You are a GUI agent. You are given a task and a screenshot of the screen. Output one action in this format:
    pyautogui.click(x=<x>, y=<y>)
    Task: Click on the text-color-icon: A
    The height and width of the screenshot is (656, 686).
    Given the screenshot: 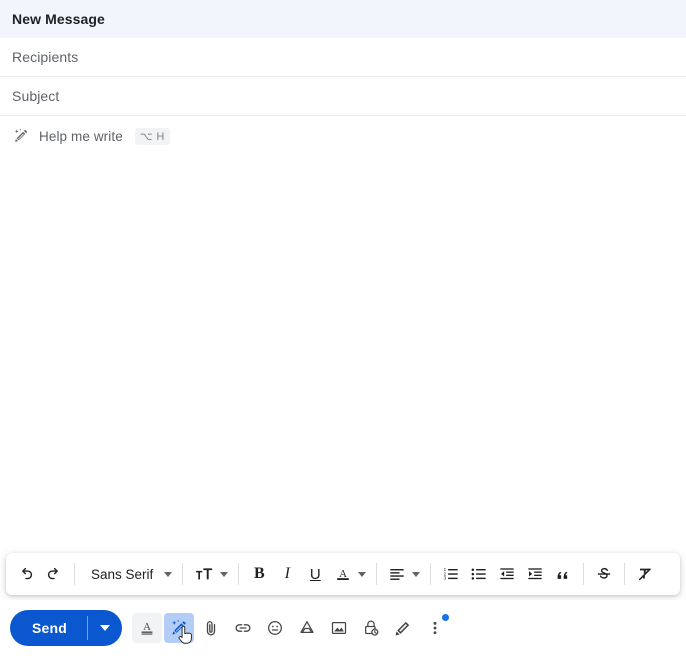 What is the action you would take?
    pyautogui.click(x=343, y=574)
    